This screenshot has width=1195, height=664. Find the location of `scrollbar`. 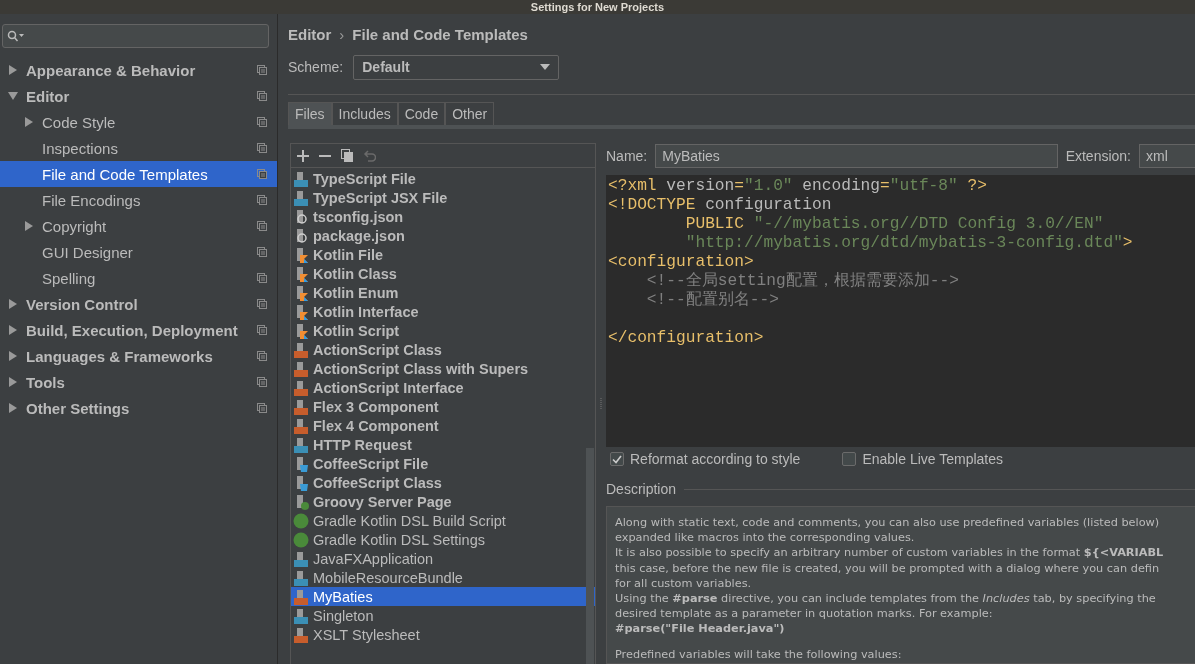

scrollbar is located at coordinates (590, 556).